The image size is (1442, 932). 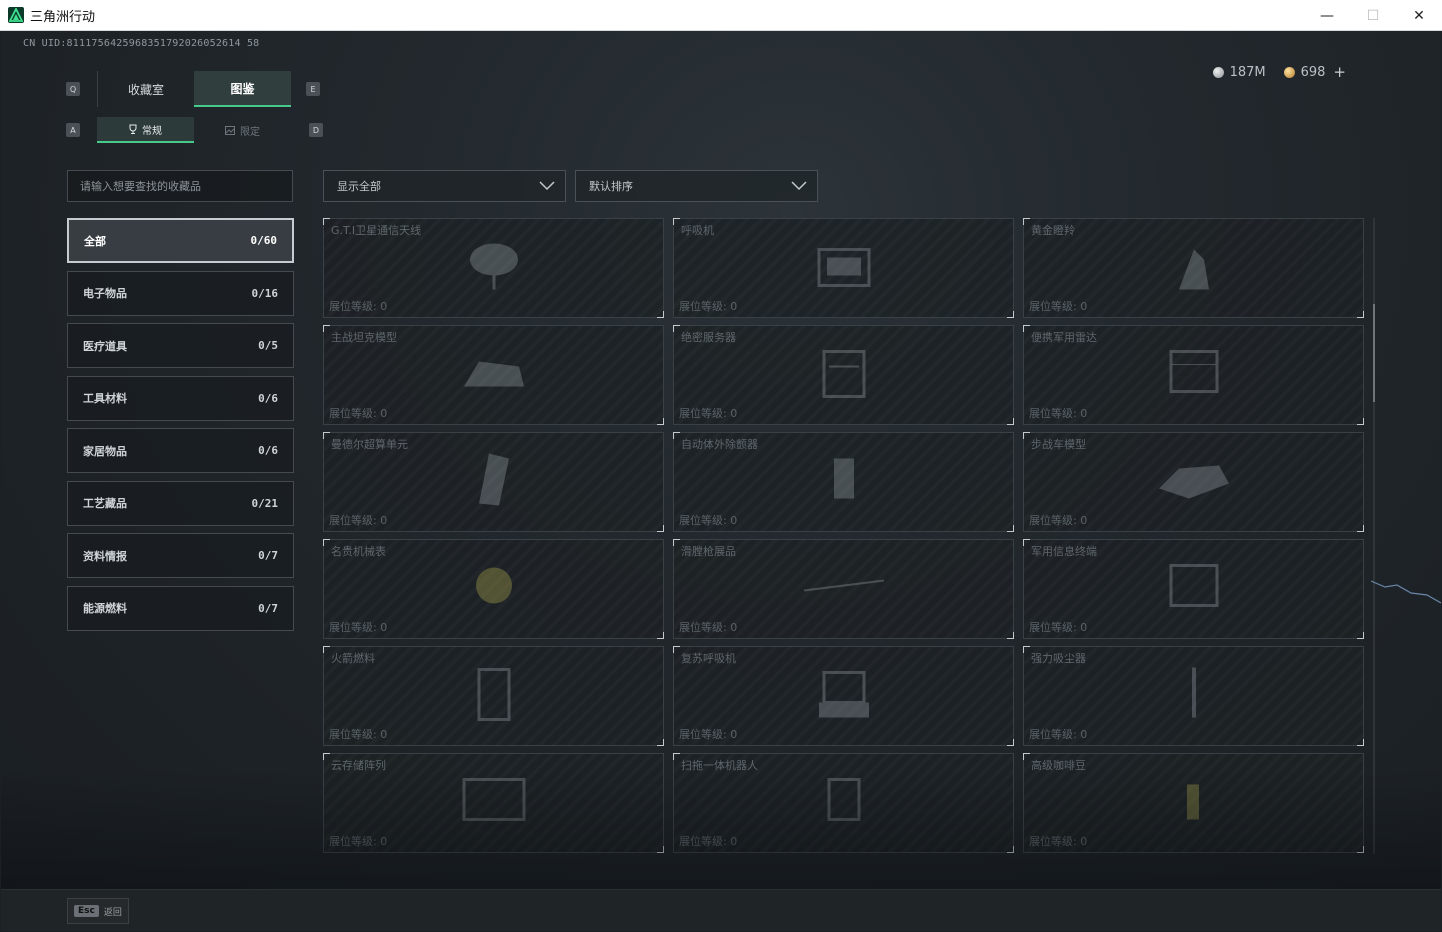 I want to click on subtab-limited-label: 限定, so click(x=250, y=132).